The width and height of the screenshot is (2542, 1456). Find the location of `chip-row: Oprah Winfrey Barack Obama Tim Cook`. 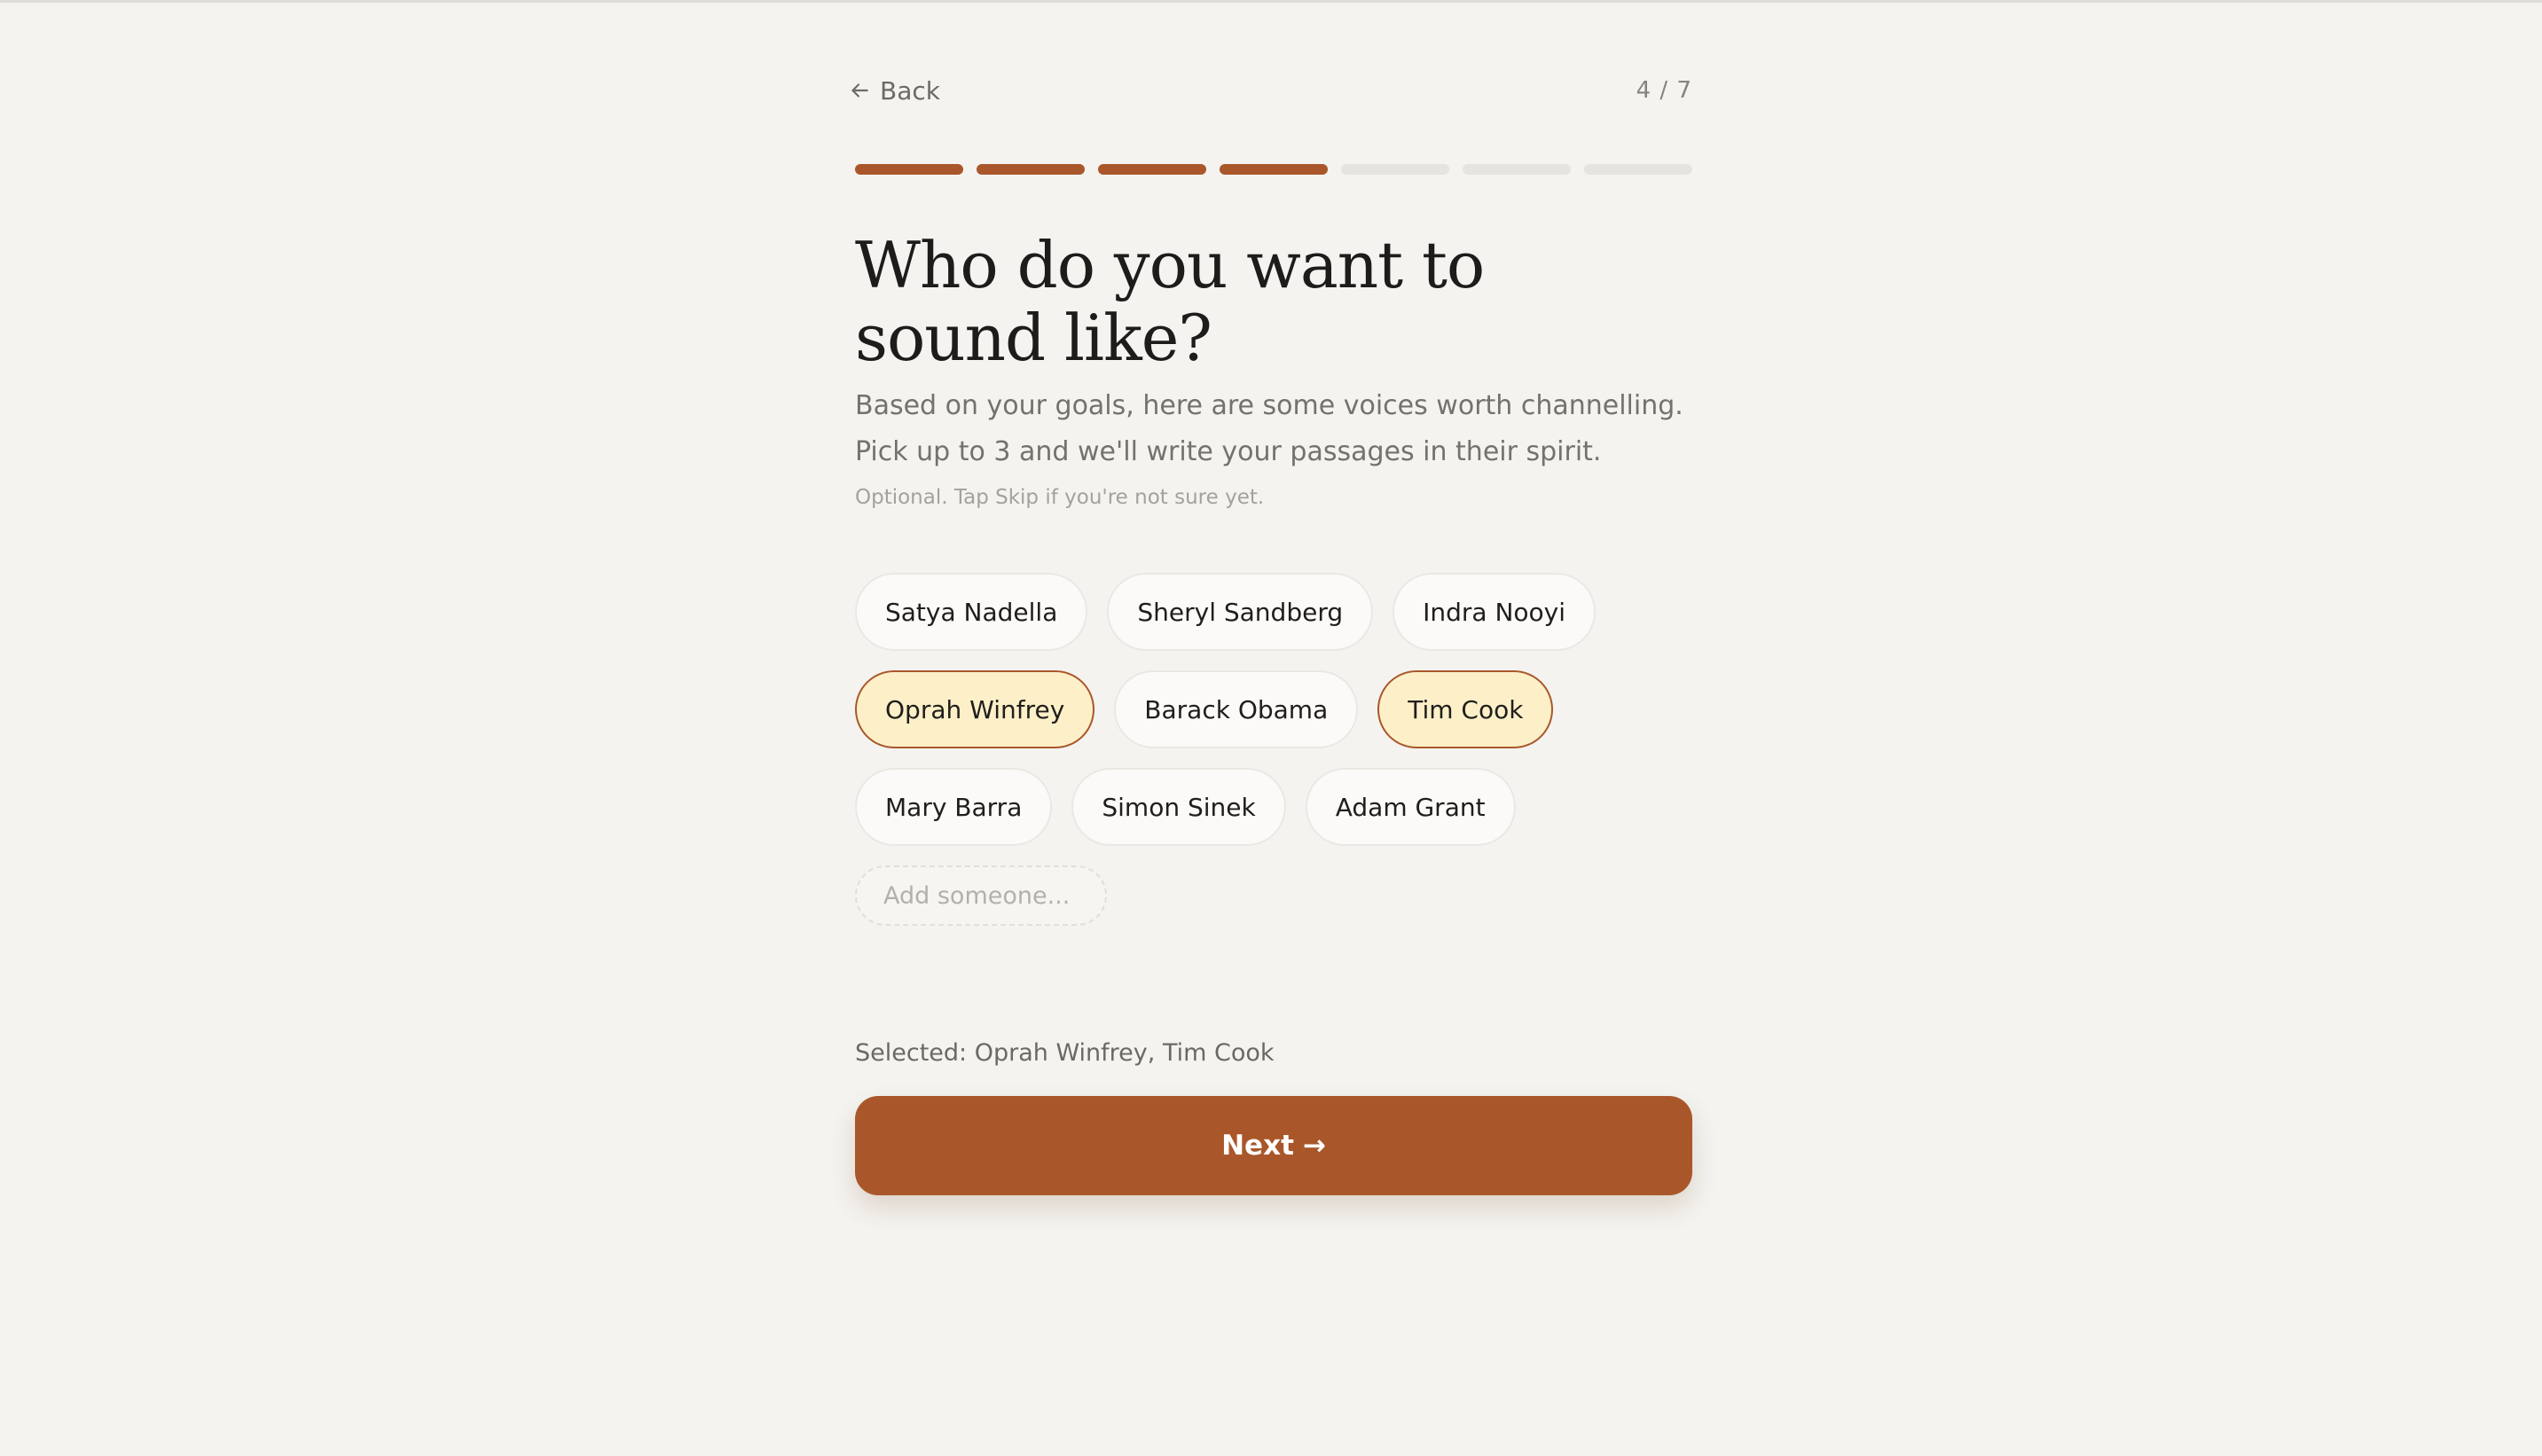

chip-row: Oprah Winfrey Barack Obama Tim Cook is located at coordinates (1273, 709).